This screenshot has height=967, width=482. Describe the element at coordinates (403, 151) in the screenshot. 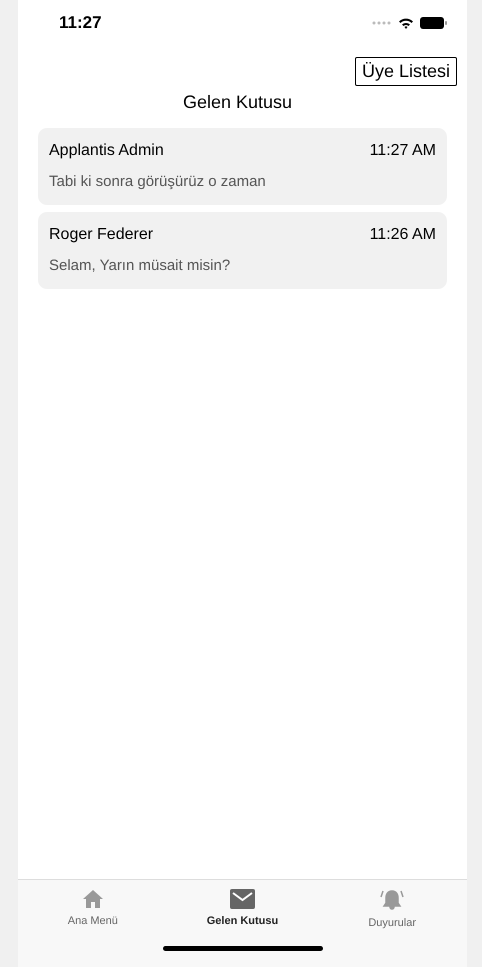

I see `message-time: 11:27 AM` at that location.